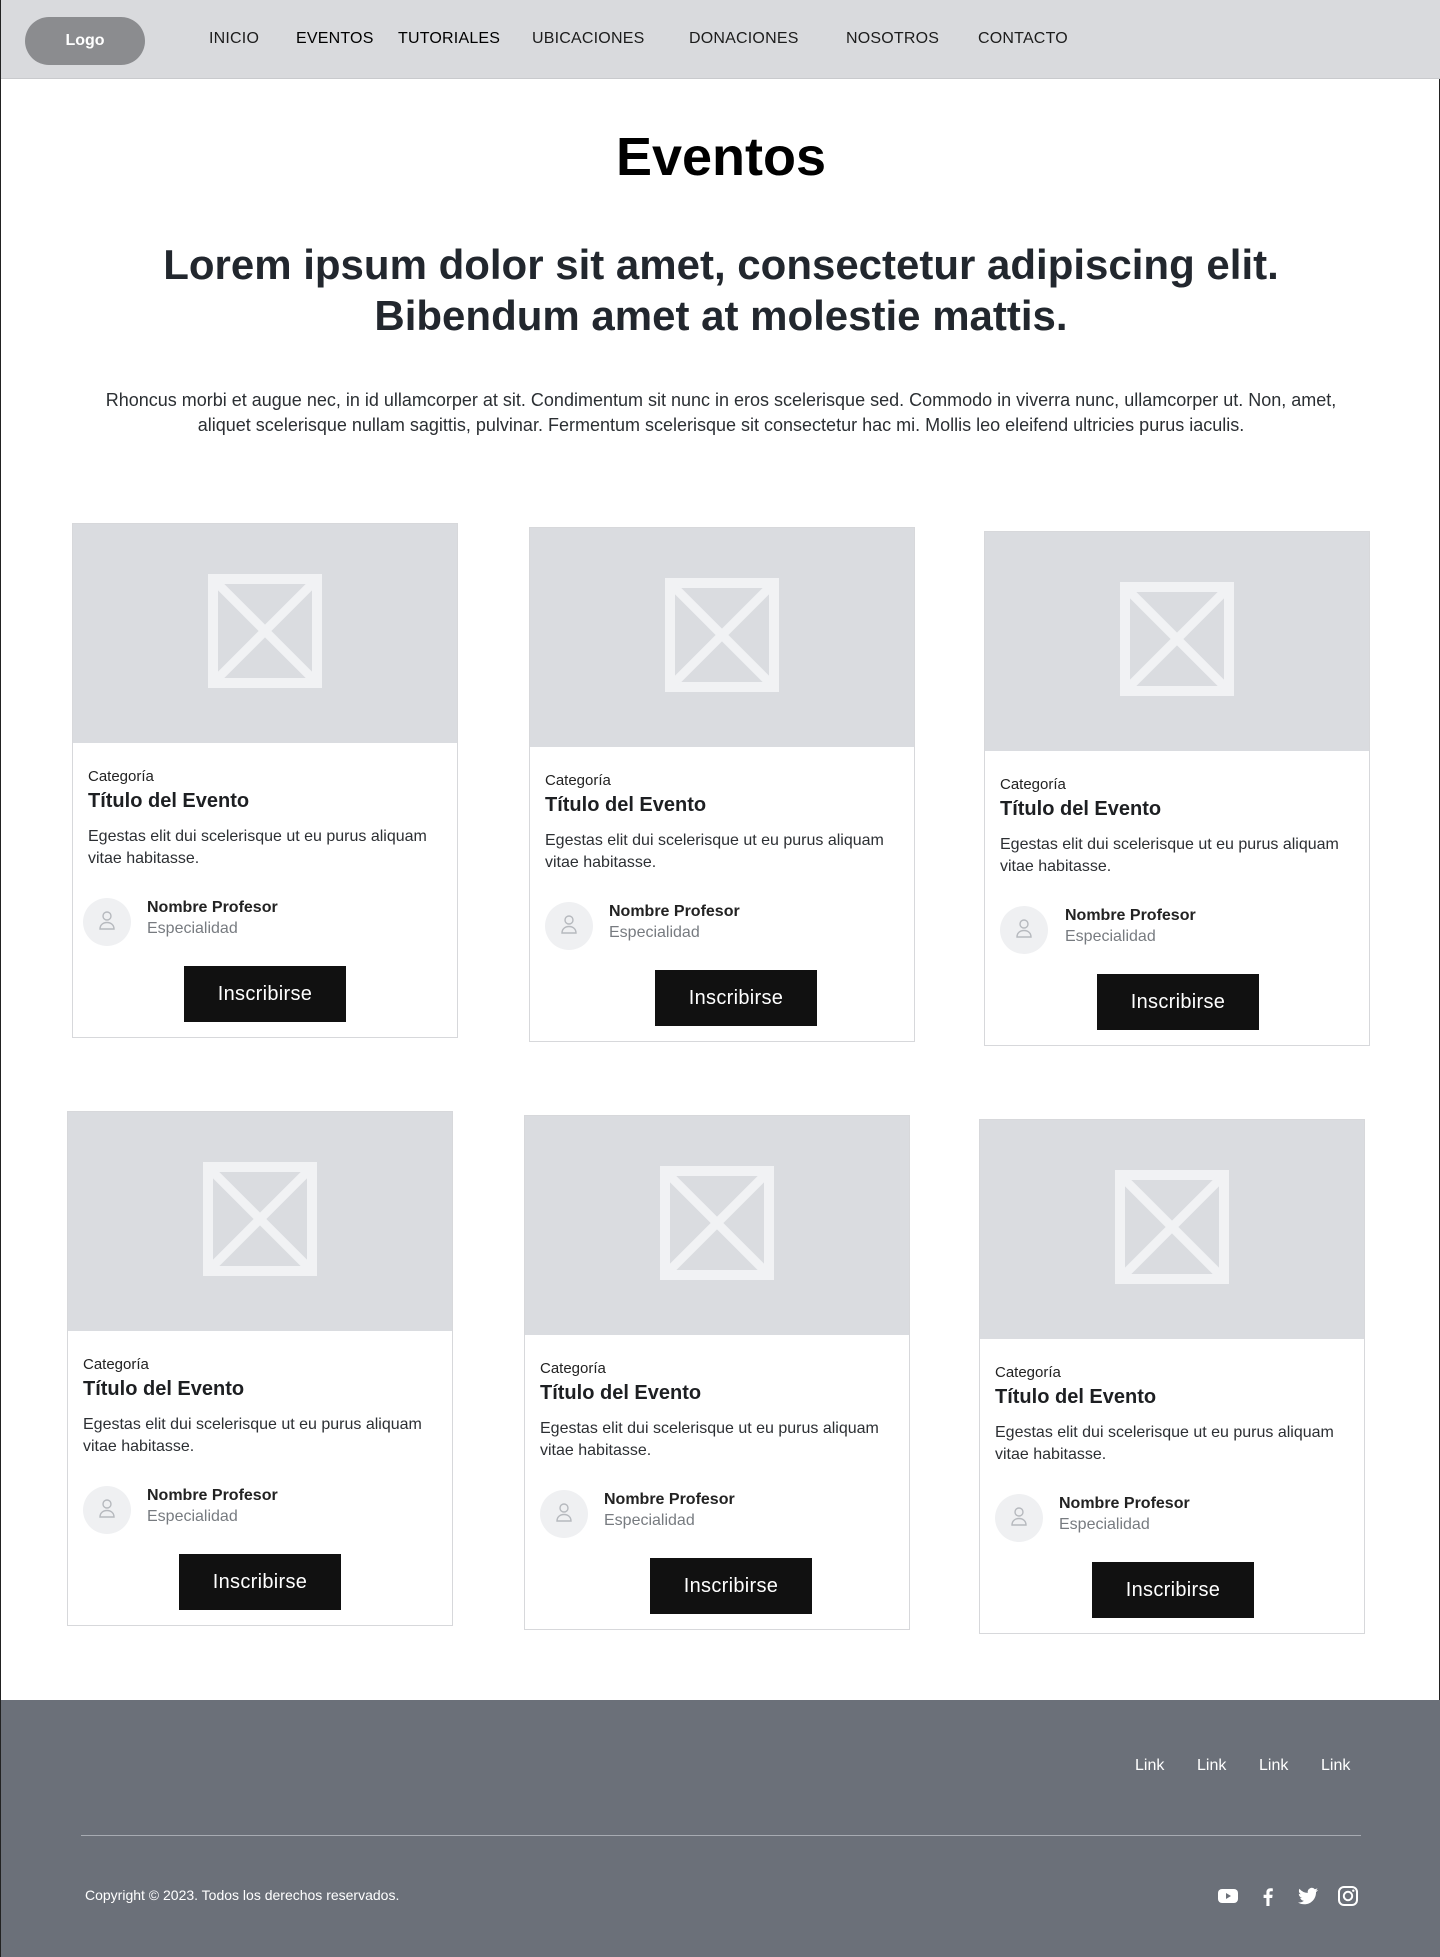 The height and width of the screenshot is (1957, 1440). Describe the element at coordinates (892, 39) in the screenshot. I see `nav-item-nosotros: NOSOTROS` at that location.